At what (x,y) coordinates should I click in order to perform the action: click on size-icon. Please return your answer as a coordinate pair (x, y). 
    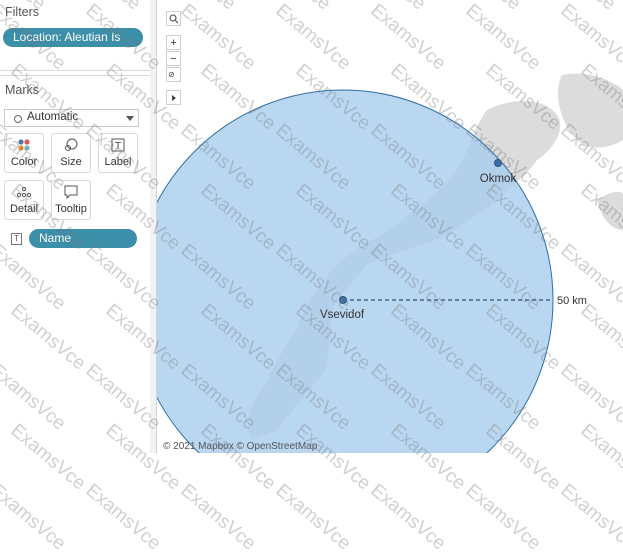
    Looking at the image, I should click on (71, 145).